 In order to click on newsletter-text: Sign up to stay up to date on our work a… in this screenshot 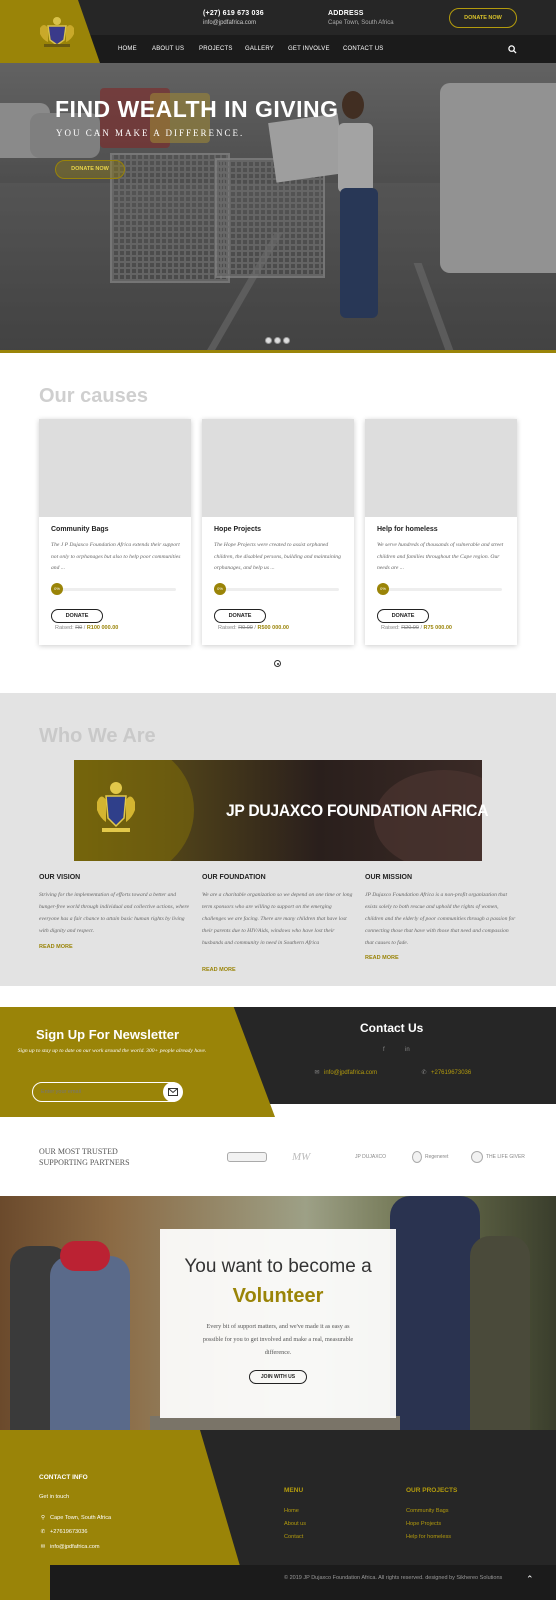, I will do `click(112, 1051)`.